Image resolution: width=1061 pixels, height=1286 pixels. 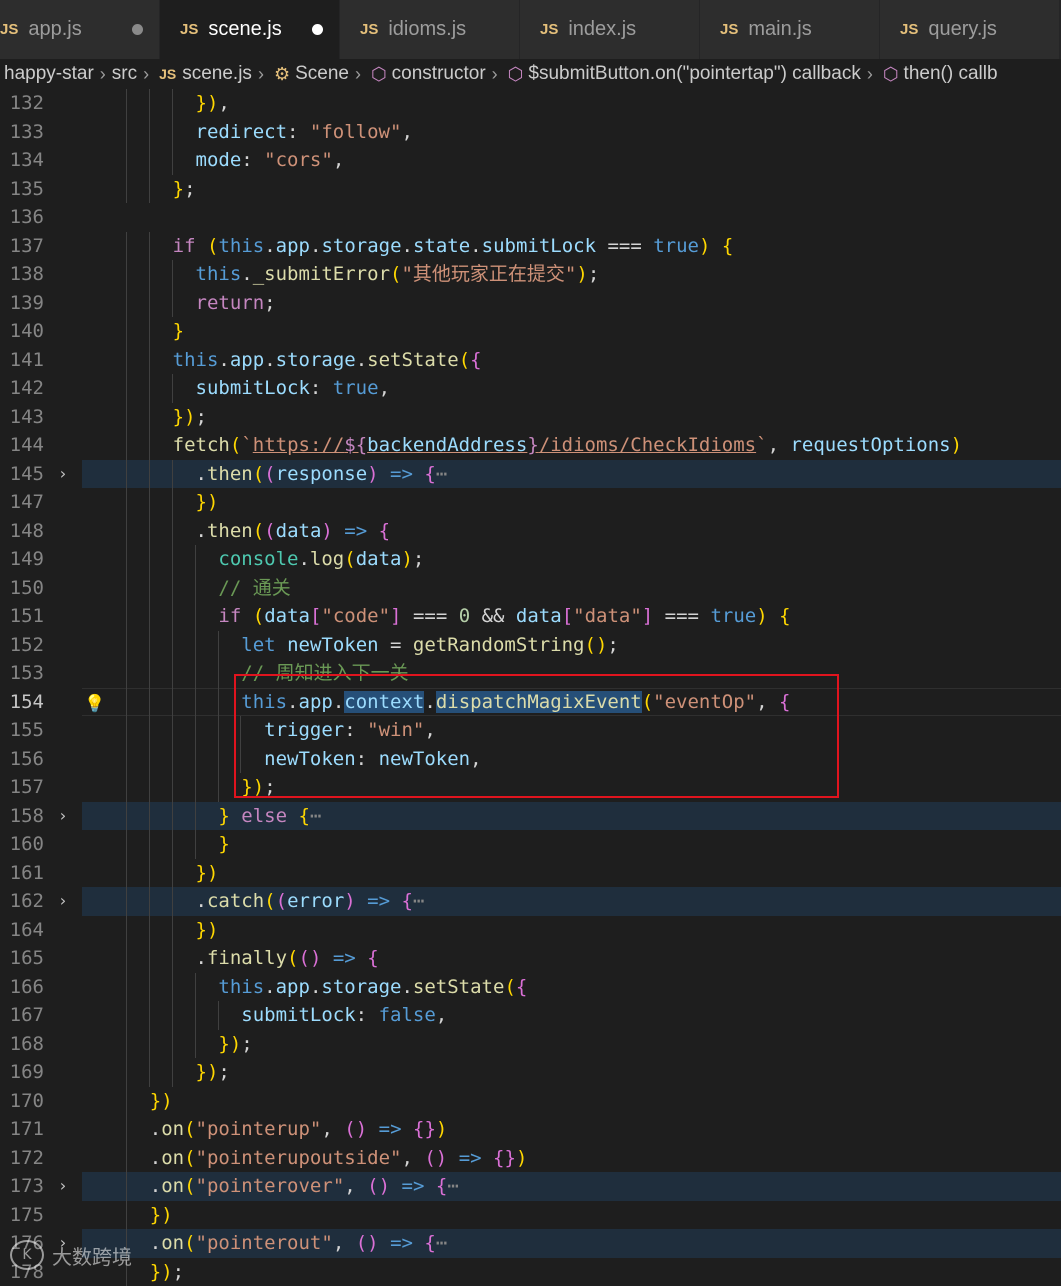 What do you see at coordinates (530, 303) in the screenshot?
I see `code-line: 139 return;` at bounding box center [530, 303].